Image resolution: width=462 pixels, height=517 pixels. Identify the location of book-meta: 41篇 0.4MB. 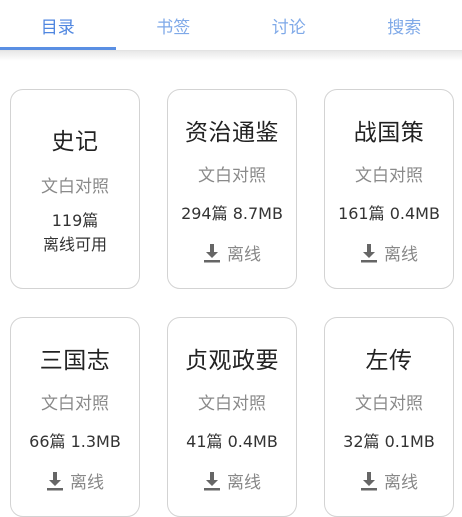
(232, 440).